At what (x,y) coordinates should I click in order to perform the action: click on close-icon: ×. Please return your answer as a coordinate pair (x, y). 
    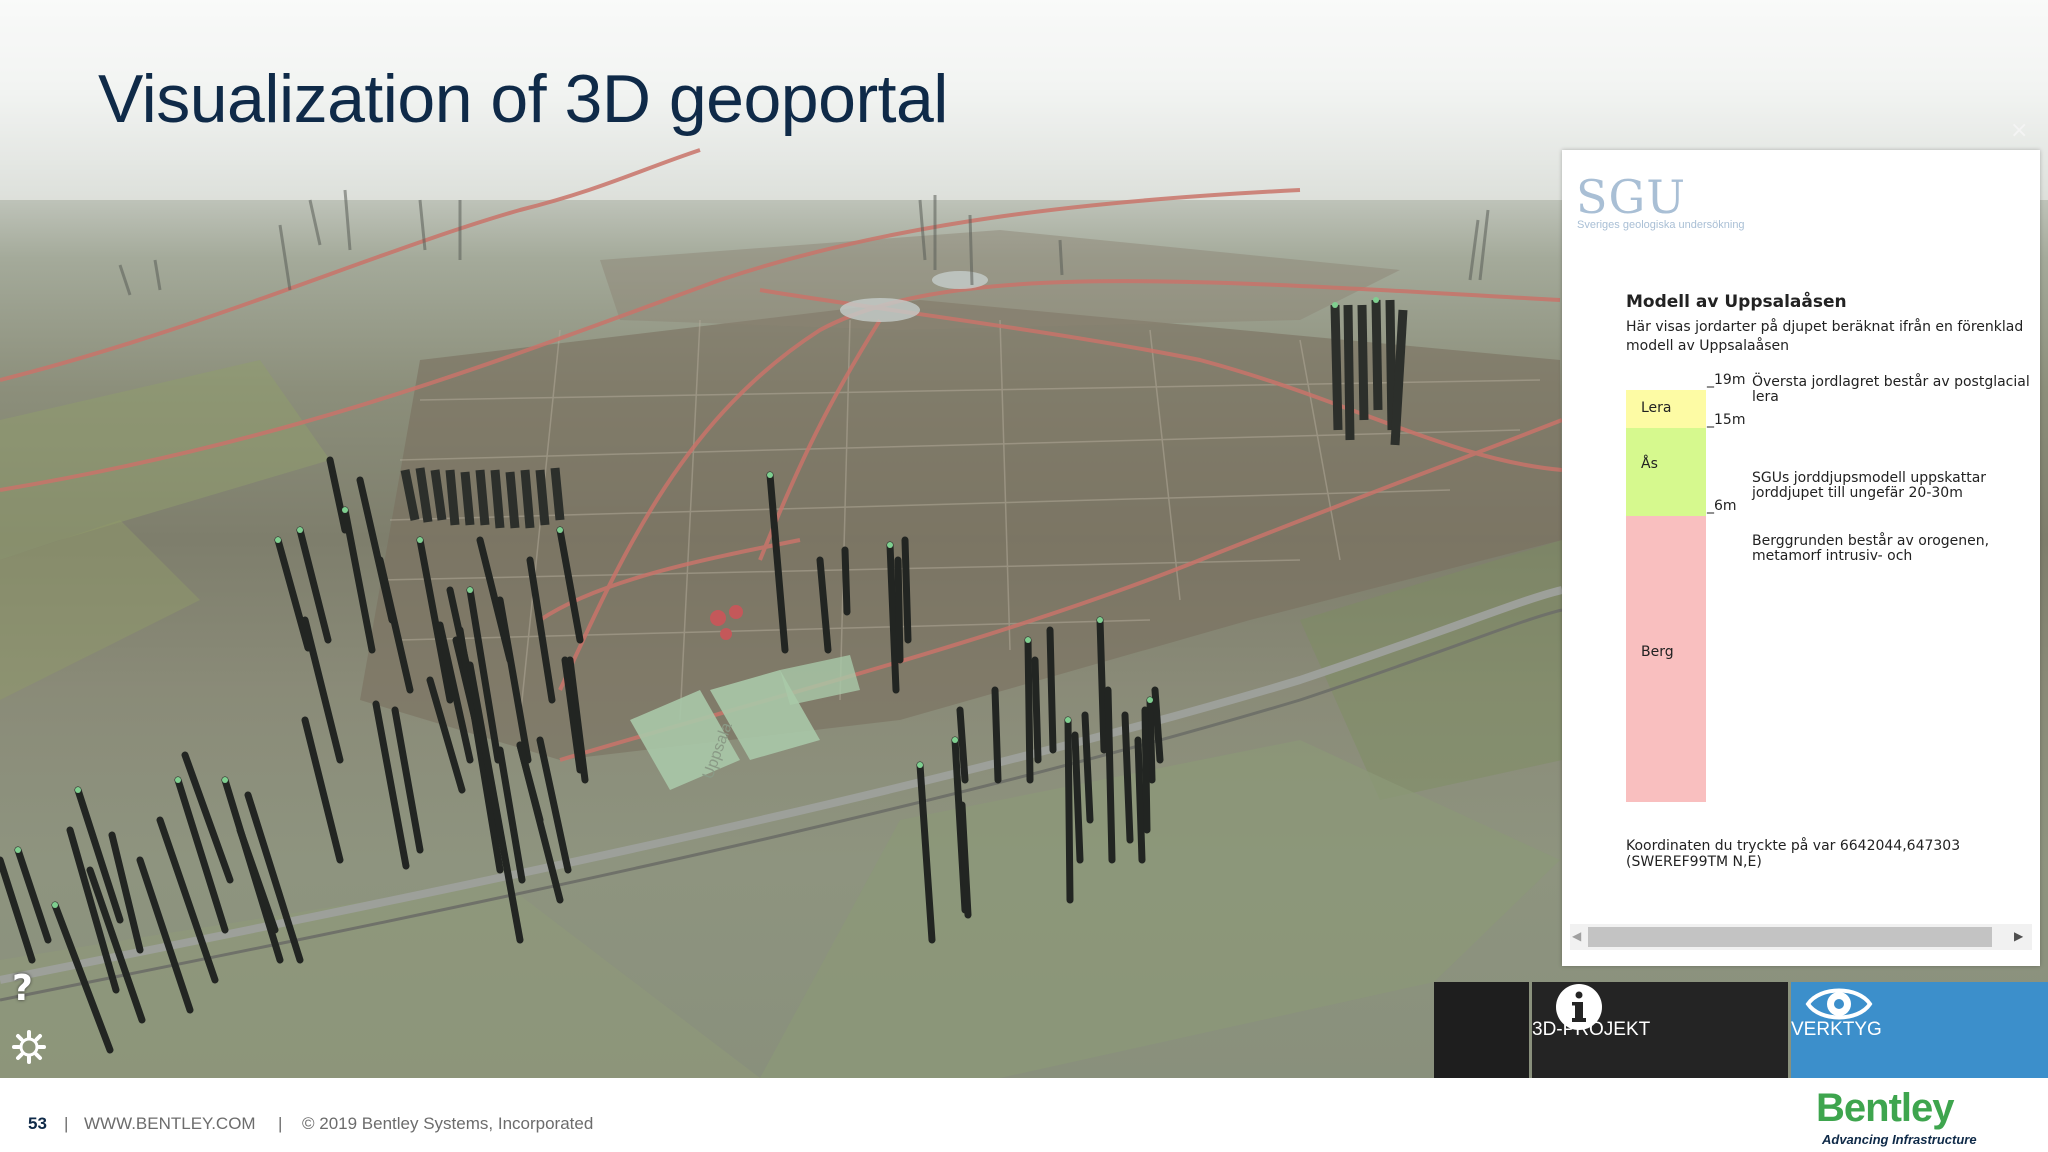
    Looking at the image, I should click on (2019, 130).